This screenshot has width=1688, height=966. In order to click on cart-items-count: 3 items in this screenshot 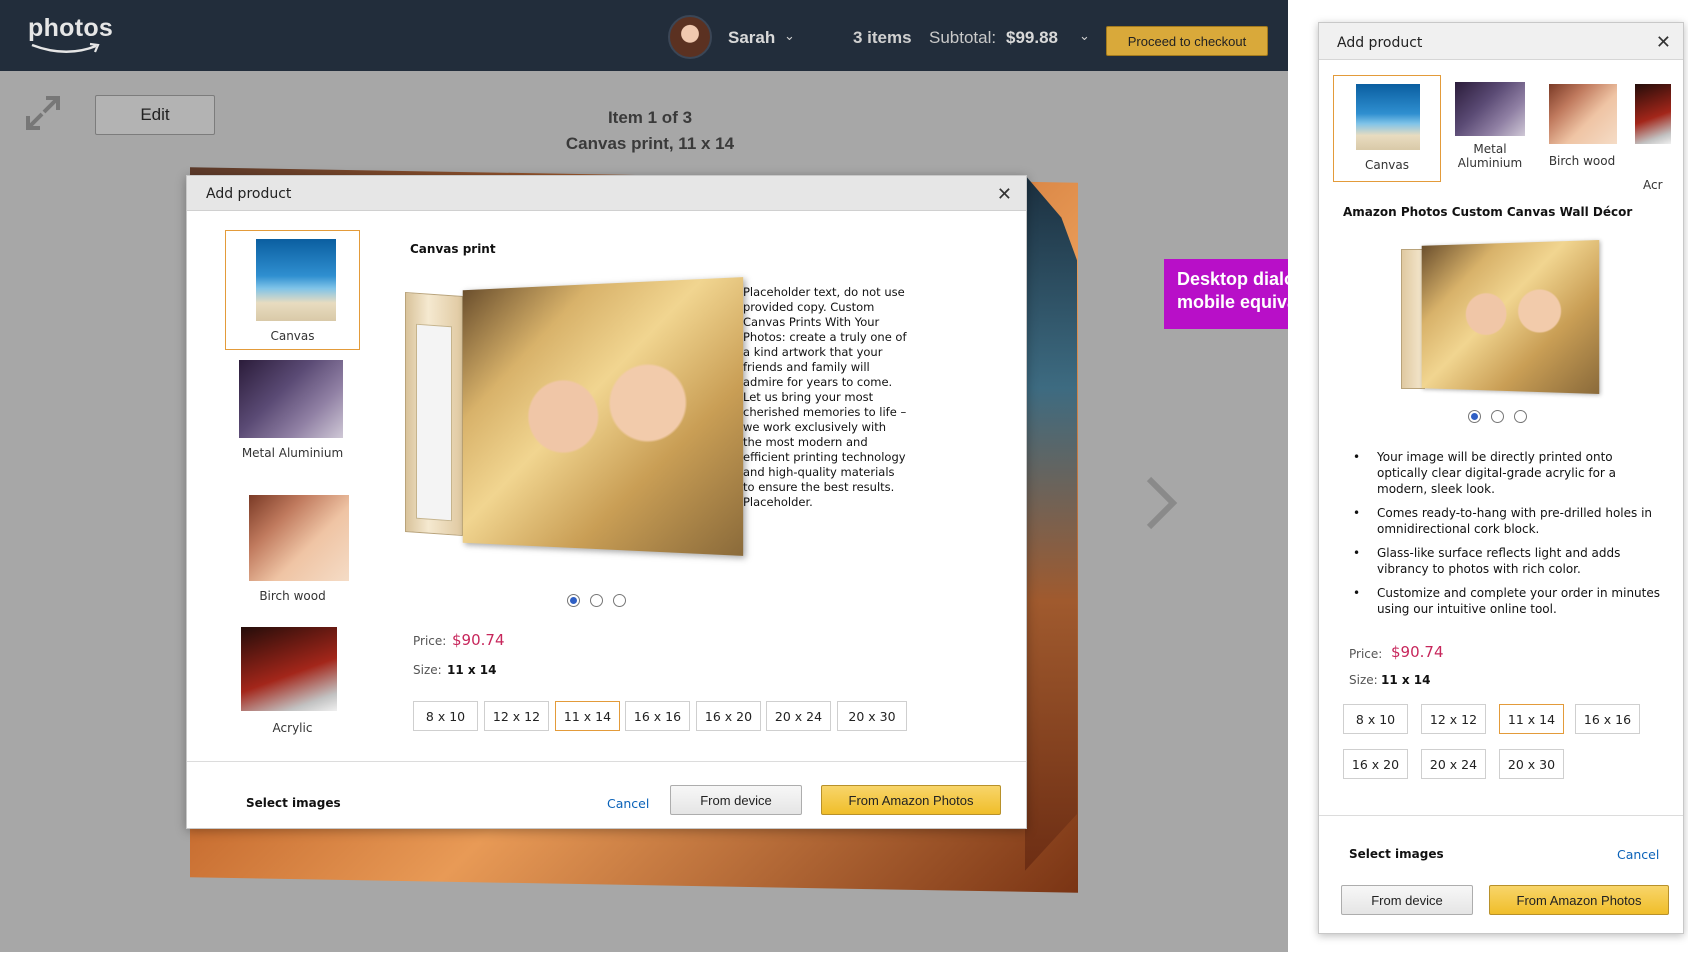, I will do `click(882, 38)`.